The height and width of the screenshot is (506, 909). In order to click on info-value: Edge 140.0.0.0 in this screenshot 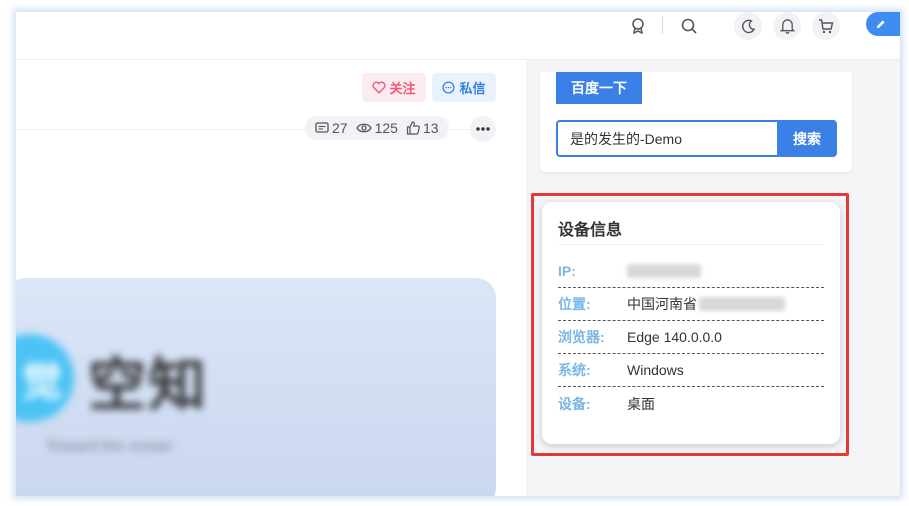, I will do `click(674, 337)`.